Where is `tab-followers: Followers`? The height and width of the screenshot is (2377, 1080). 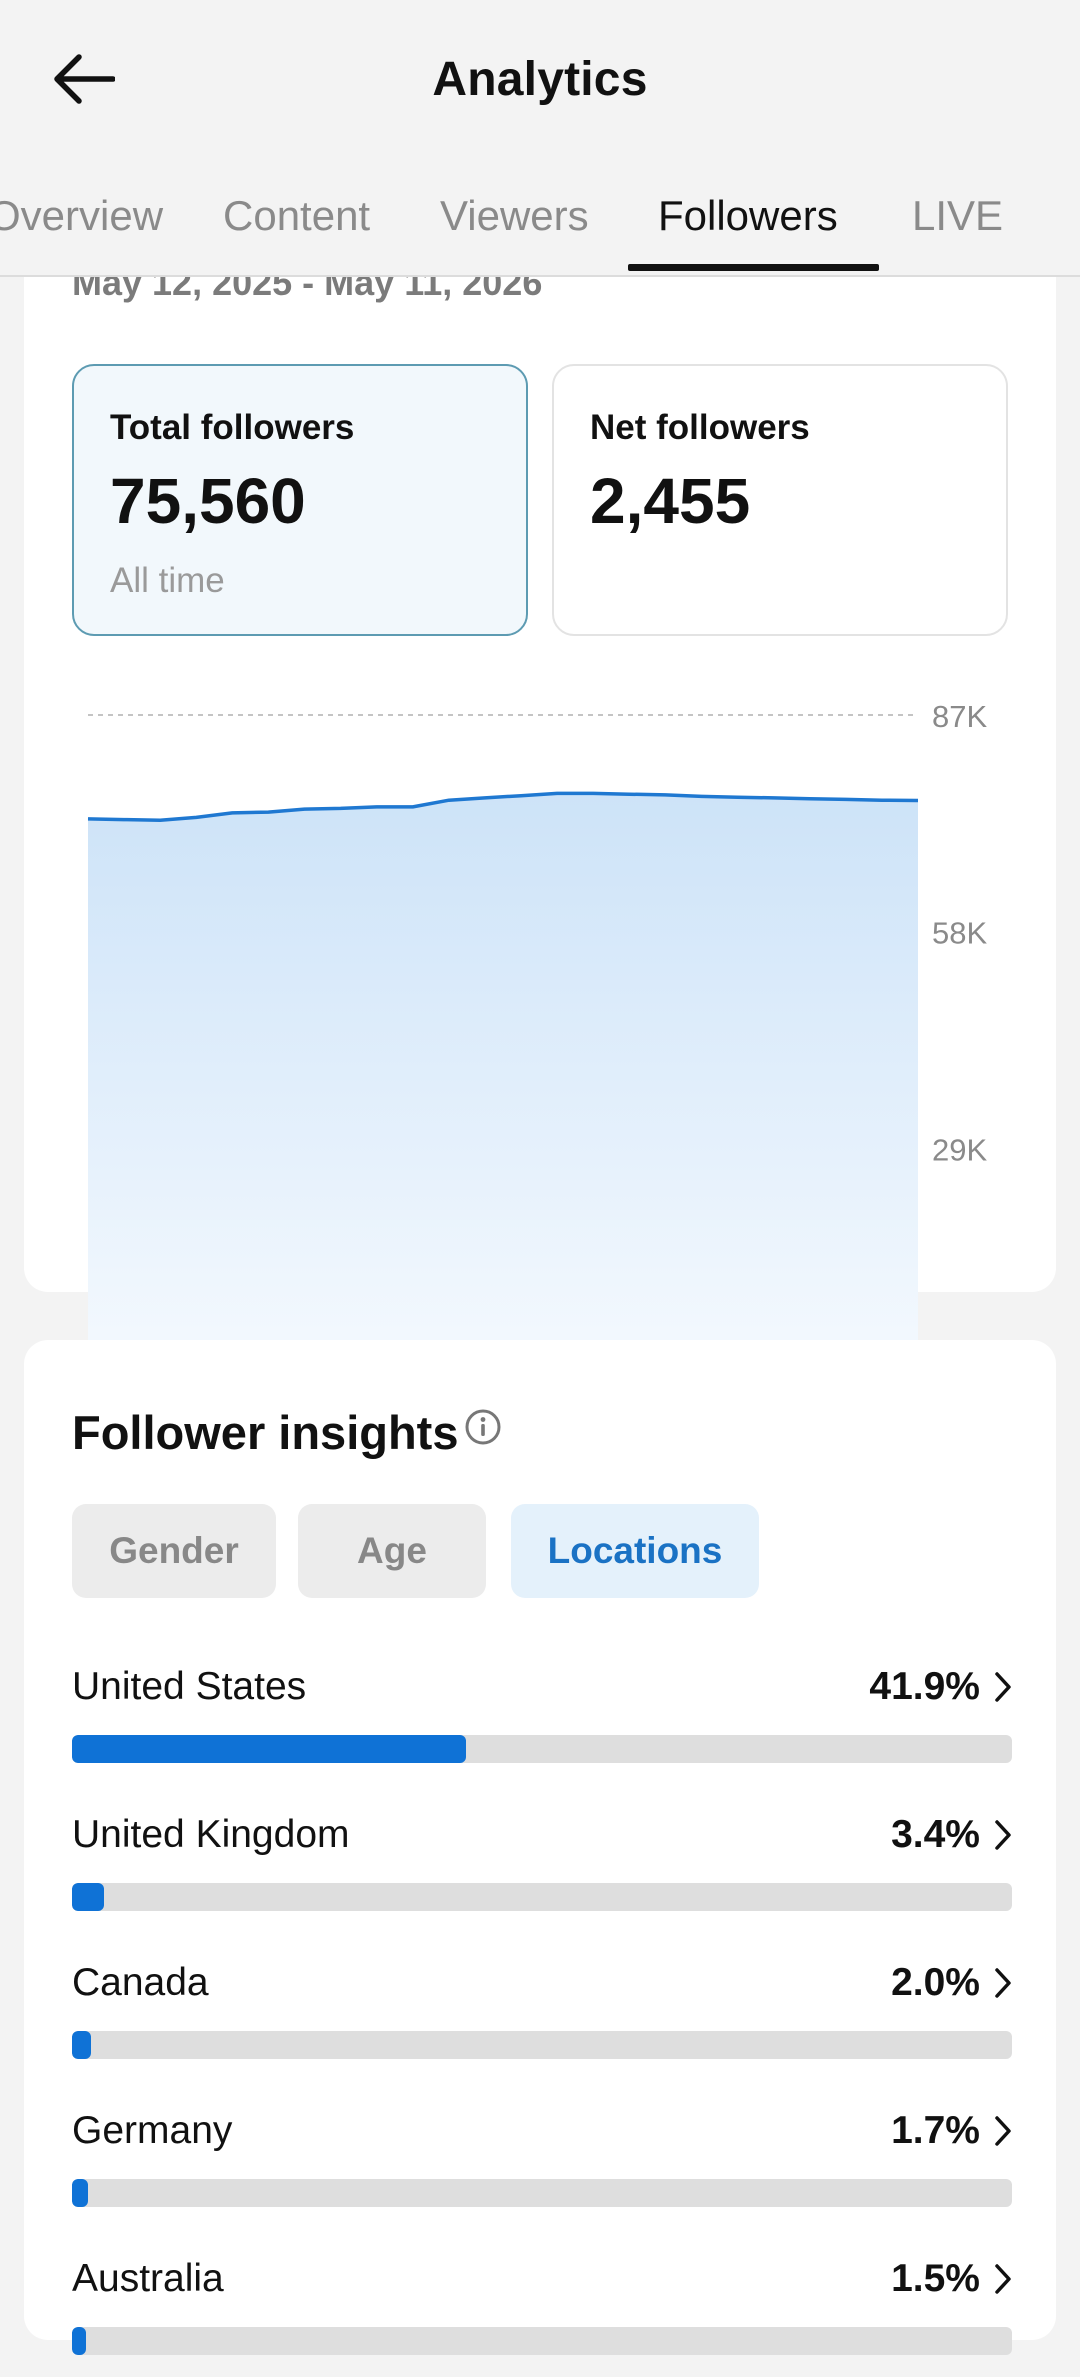 tab-followers: Followers is located at coordinates (748, 230).